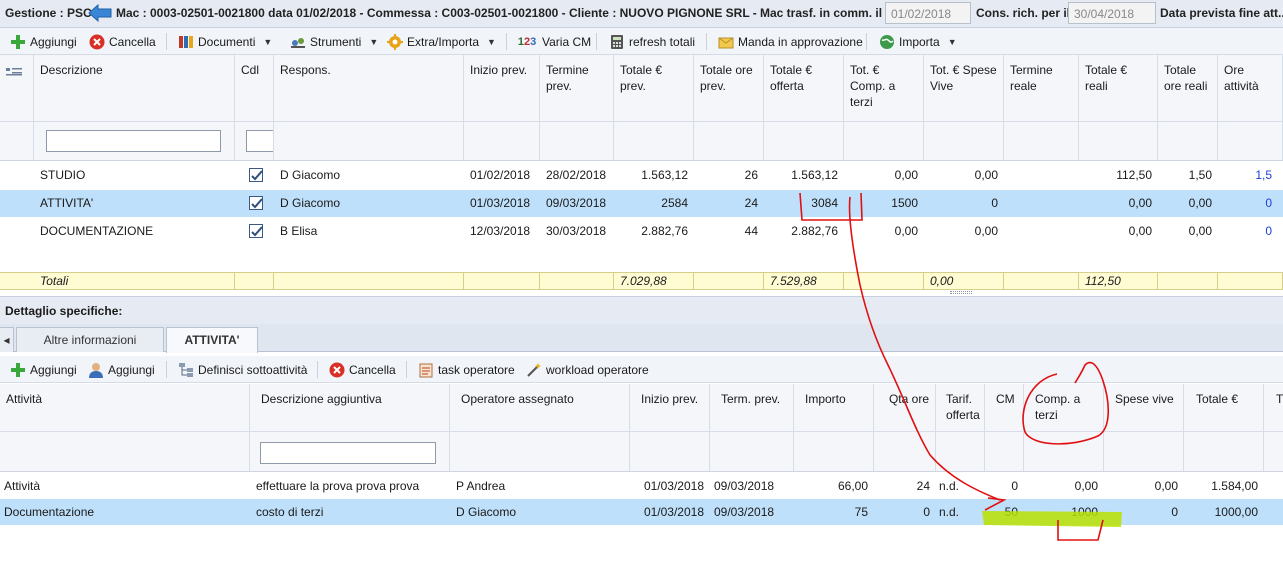 The height and width of the screenshot is (563, 1283). Describe the element at coordinates (960, 407) in the screenshot. I see `col-tarif-offerta: Tarif. offerta` at that location.